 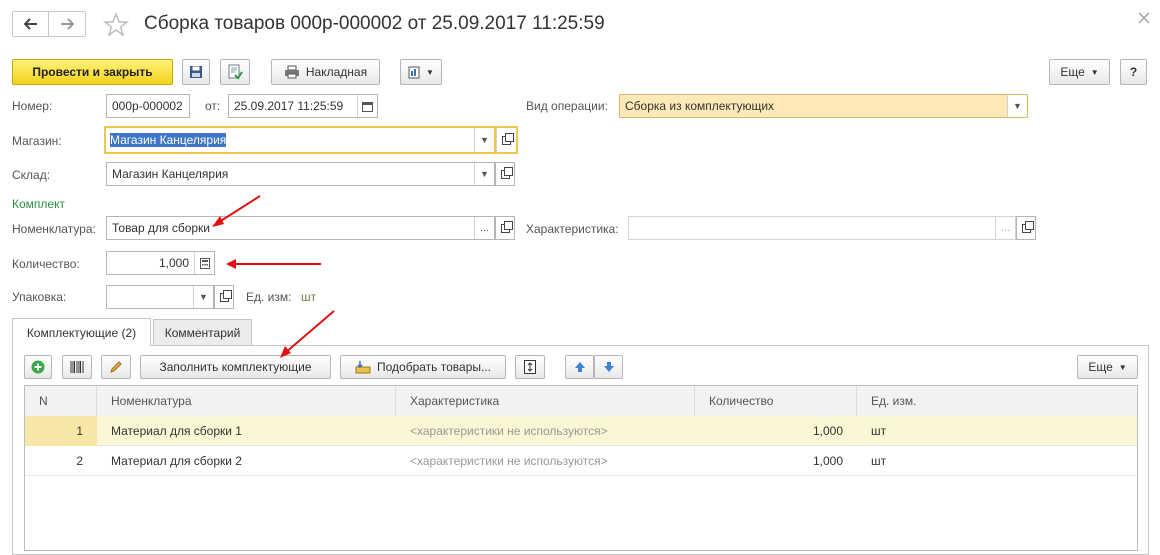 What do you see at coordinates (273, 276) in the screenshot?
I see `annotation-arrows` at bounding box center [273, 276].